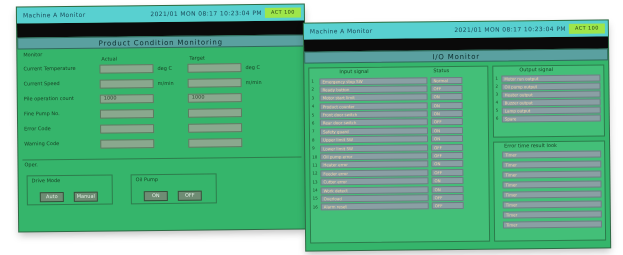 This screenshot has height=255, width=623. What do you see at coordinates (373, 97) in the screenshot?
I see `input-signal-name: Motor start limit` at bounding box center [373, 97].